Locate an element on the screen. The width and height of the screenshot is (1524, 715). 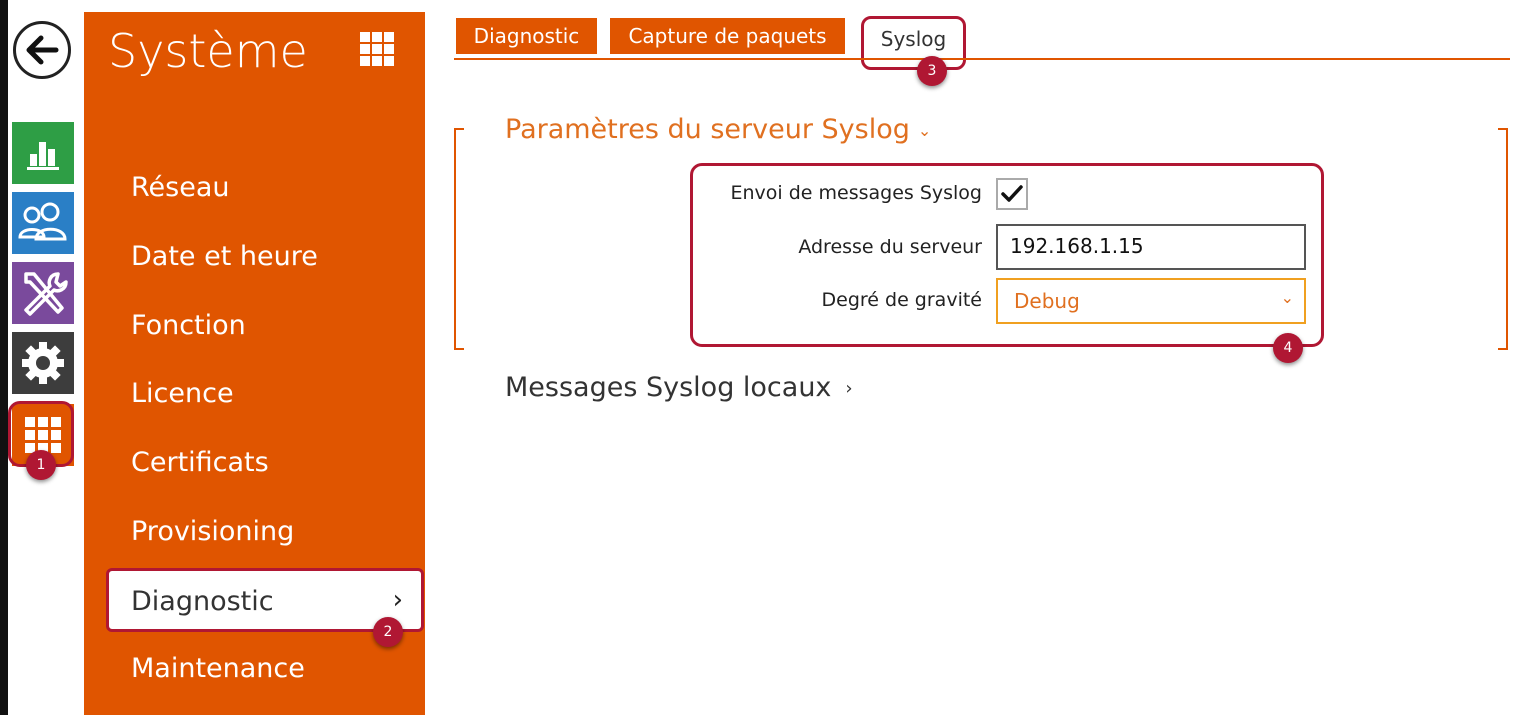
section-header-syslog-server: Paramètres du serveur Syslog ⌄ is located at coordinates (718, 129).